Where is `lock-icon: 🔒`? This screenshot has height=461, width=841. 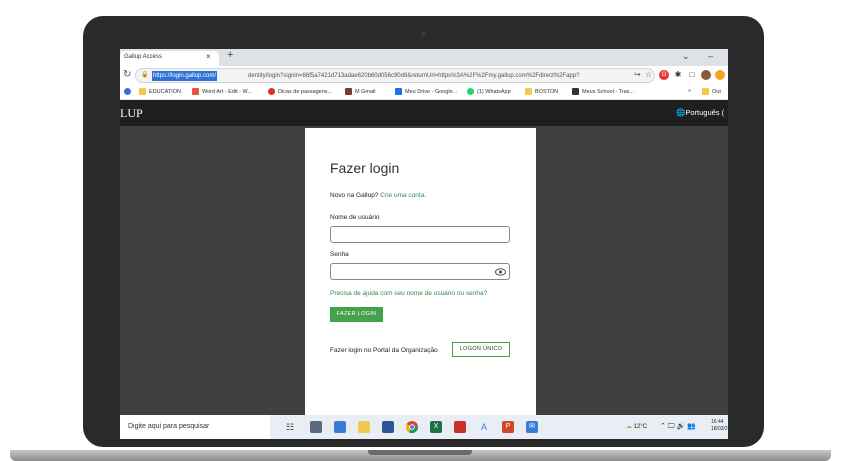
lock-icon: 🔒 is located at coordinates (145, 75).